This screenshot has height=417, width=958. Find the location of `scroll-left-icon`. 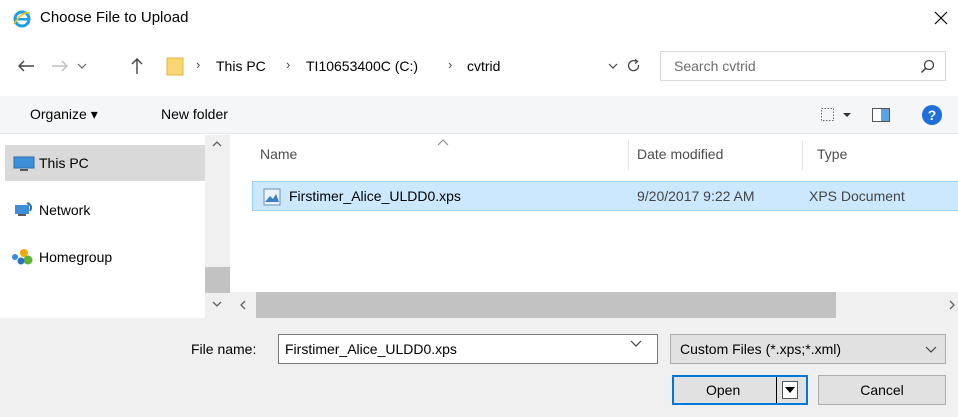

scroll-left-icon is located at coordinates (243, 305).